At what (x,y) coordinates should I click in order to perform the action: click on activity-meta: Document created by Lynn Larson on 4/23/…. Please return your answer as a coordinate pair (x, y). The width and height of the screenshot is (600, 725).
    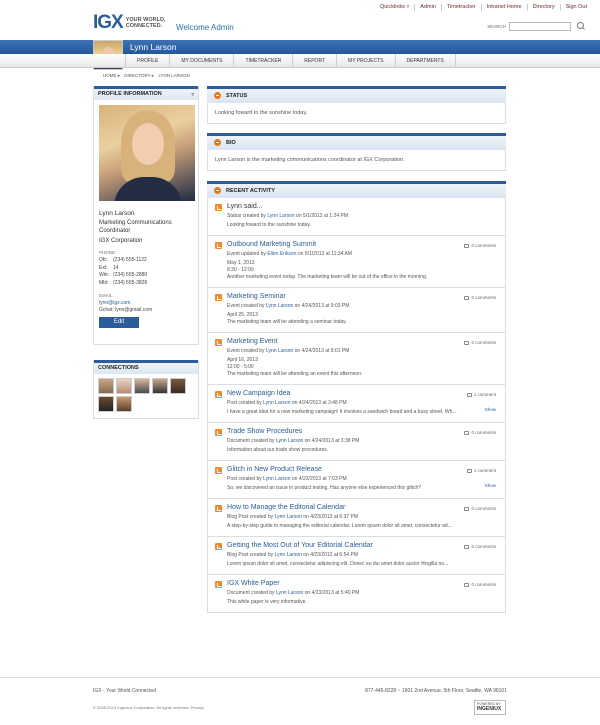
    Looking at the image, I should click on (362, 593).